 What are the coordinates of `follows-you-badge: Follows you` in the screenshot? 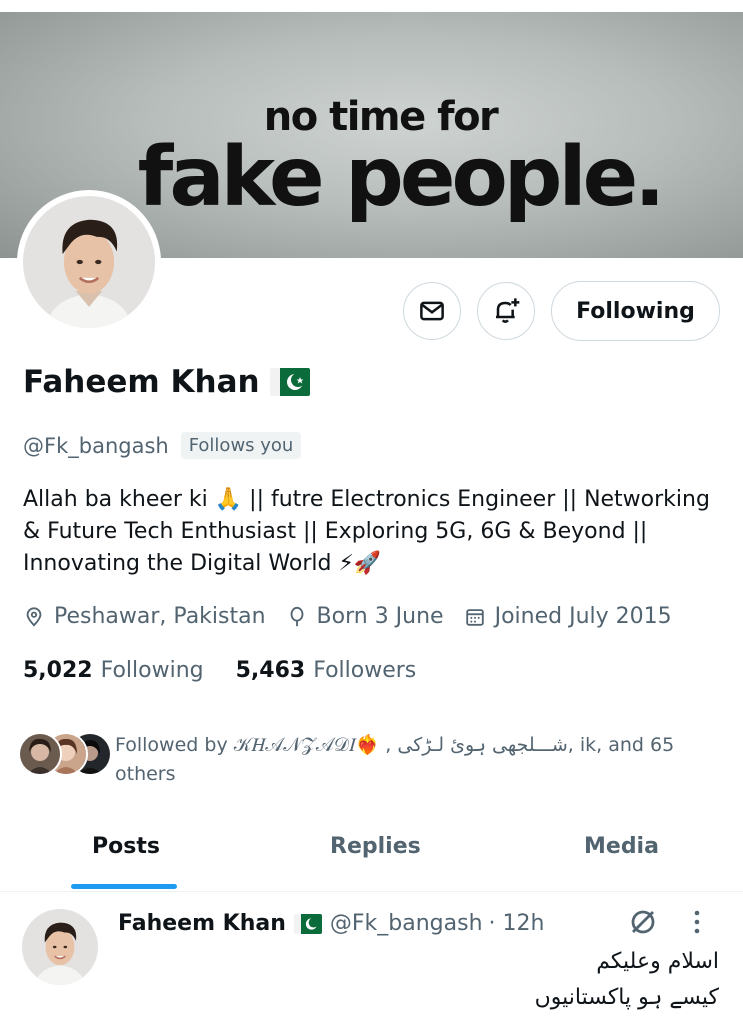 It's located at (241, 445).